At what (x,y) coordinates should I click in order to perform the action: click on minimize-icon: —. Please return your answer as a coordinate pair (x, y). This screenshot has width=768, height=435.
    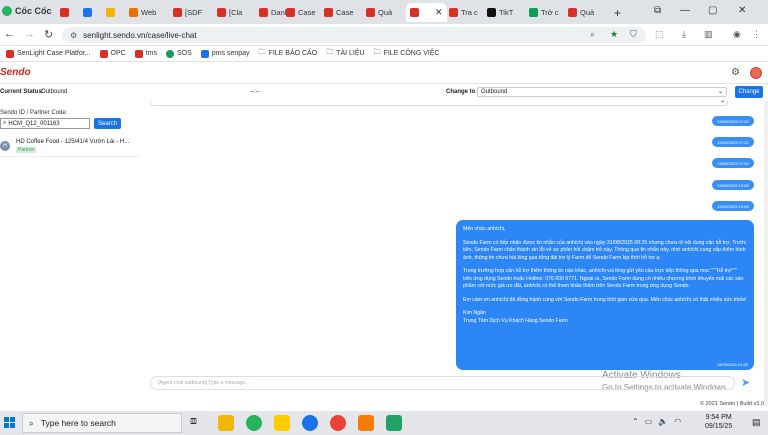
    Looking at the image, I should click on (685, 10).